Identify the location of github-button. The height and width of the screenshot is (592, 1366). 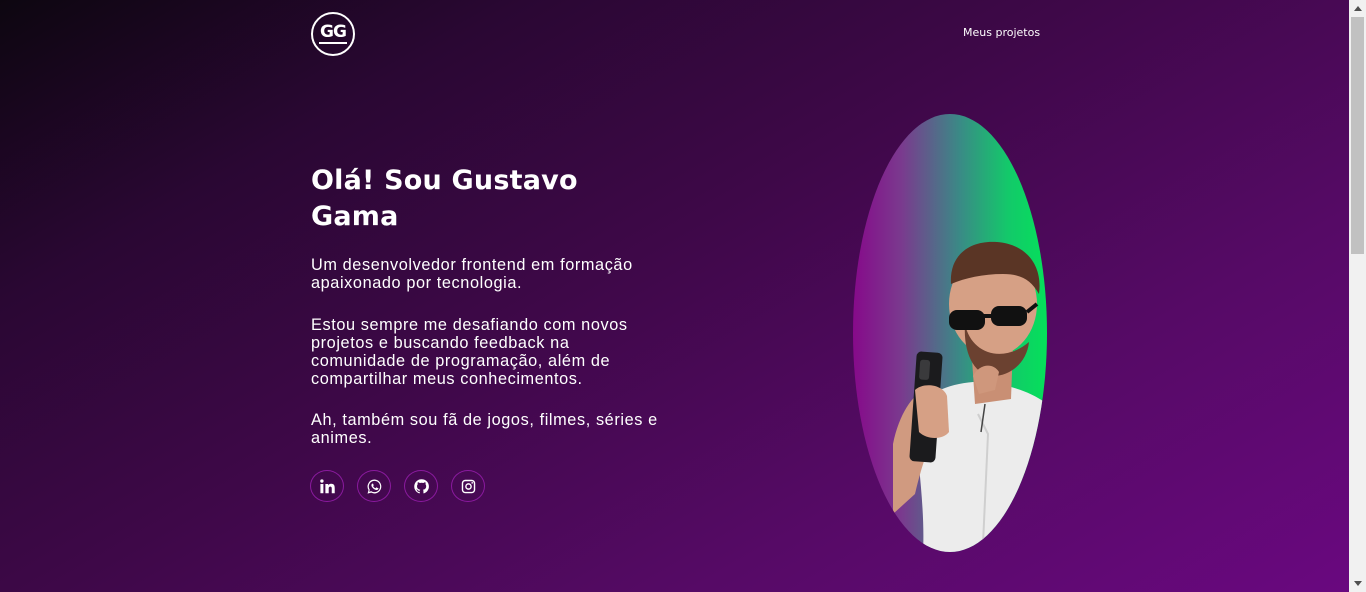
(421, 486).